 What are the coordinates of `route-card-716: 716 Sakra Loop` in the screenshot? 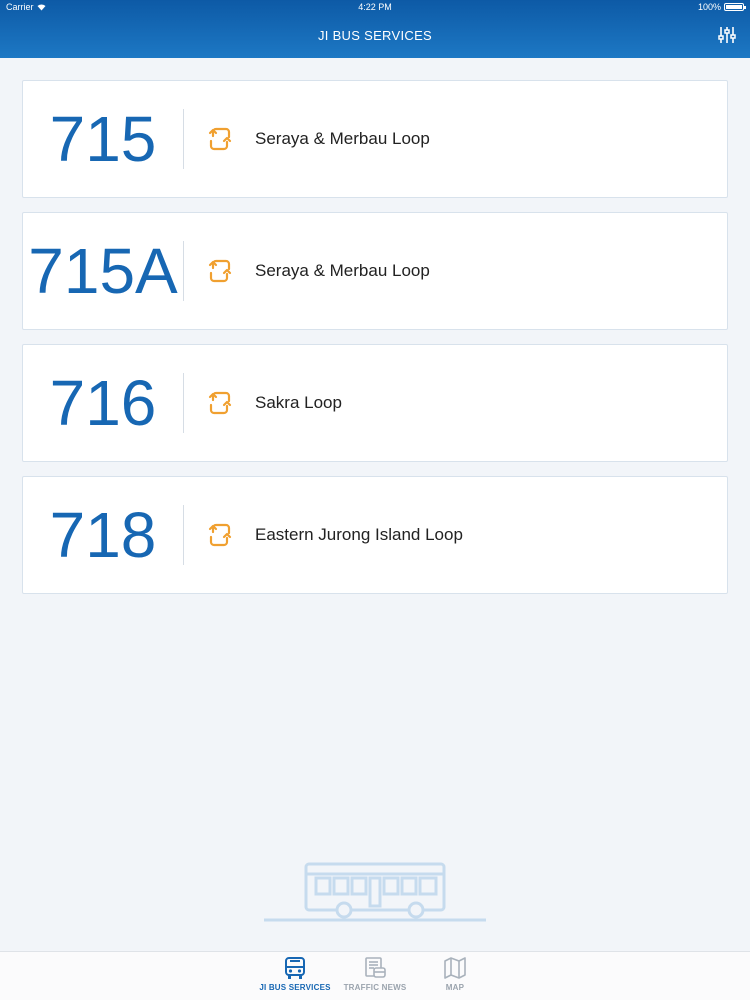 It's located at (375, 403).